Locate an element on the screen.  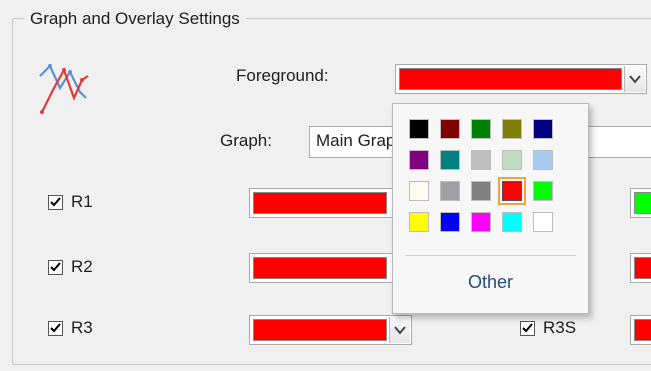
palette-separator is located at coordinates (490, 255).